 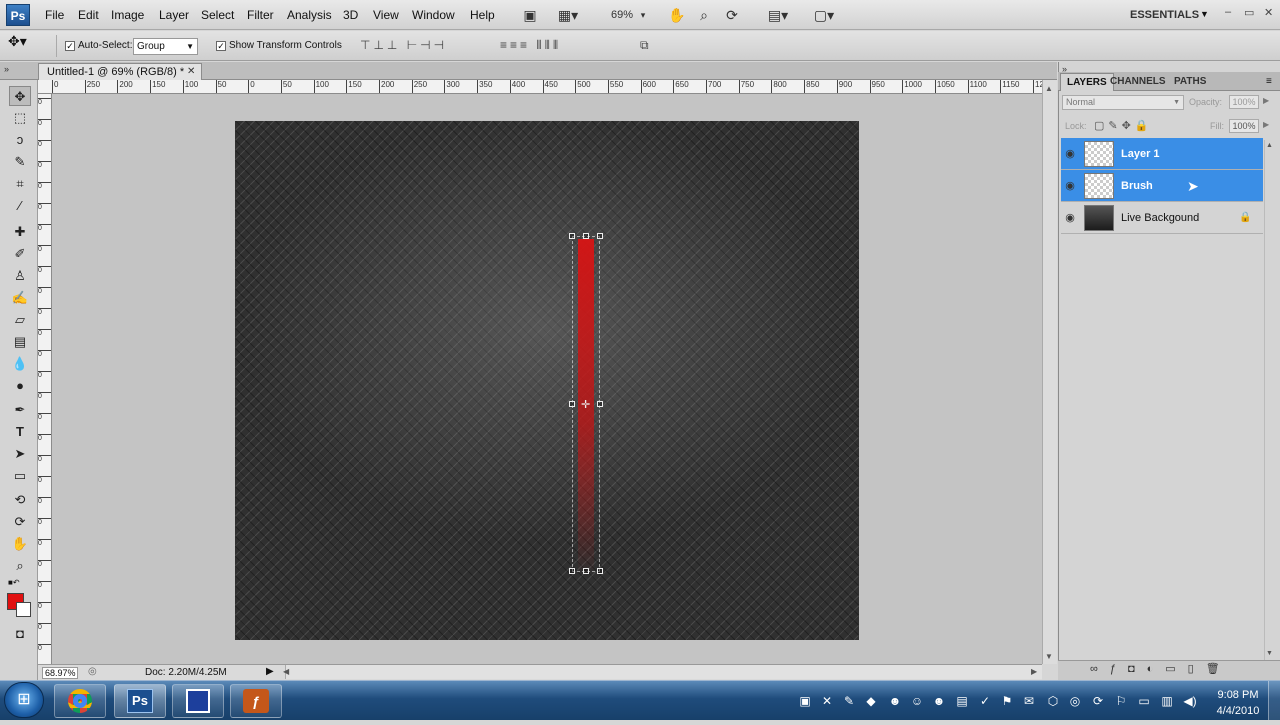 What do you see at coordinates (1098, 701) in the screenshot?
I see `tray-icon: ⟳` at bounding box center [1098, 701].